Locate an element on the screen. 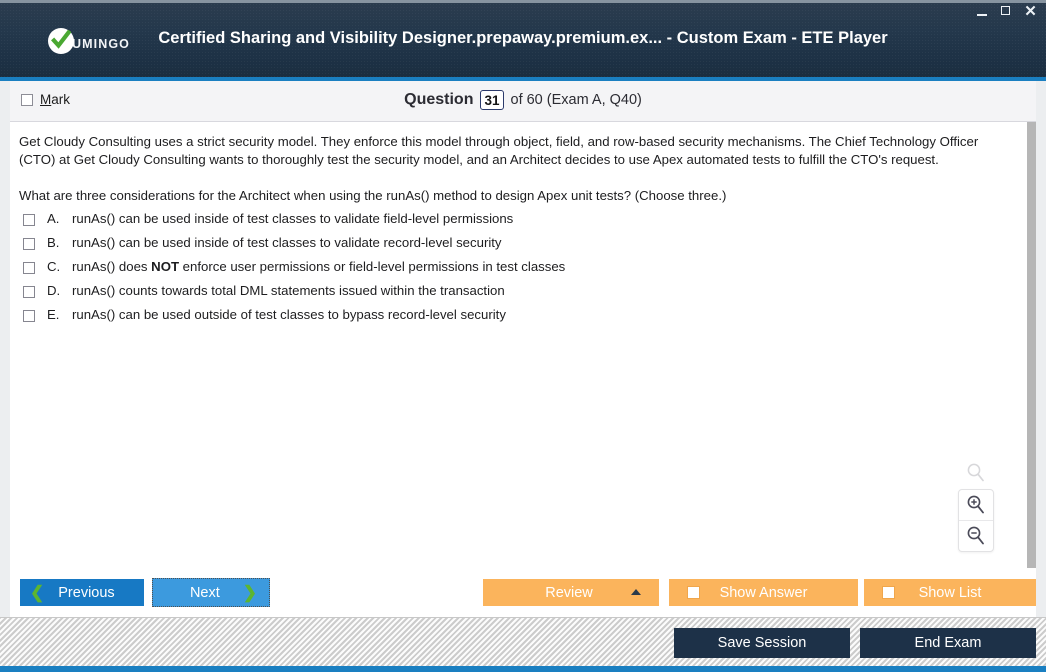 The width and height of the screenshot is (1046, 672). next-button-label: Next is located at coordinates (204, 592).